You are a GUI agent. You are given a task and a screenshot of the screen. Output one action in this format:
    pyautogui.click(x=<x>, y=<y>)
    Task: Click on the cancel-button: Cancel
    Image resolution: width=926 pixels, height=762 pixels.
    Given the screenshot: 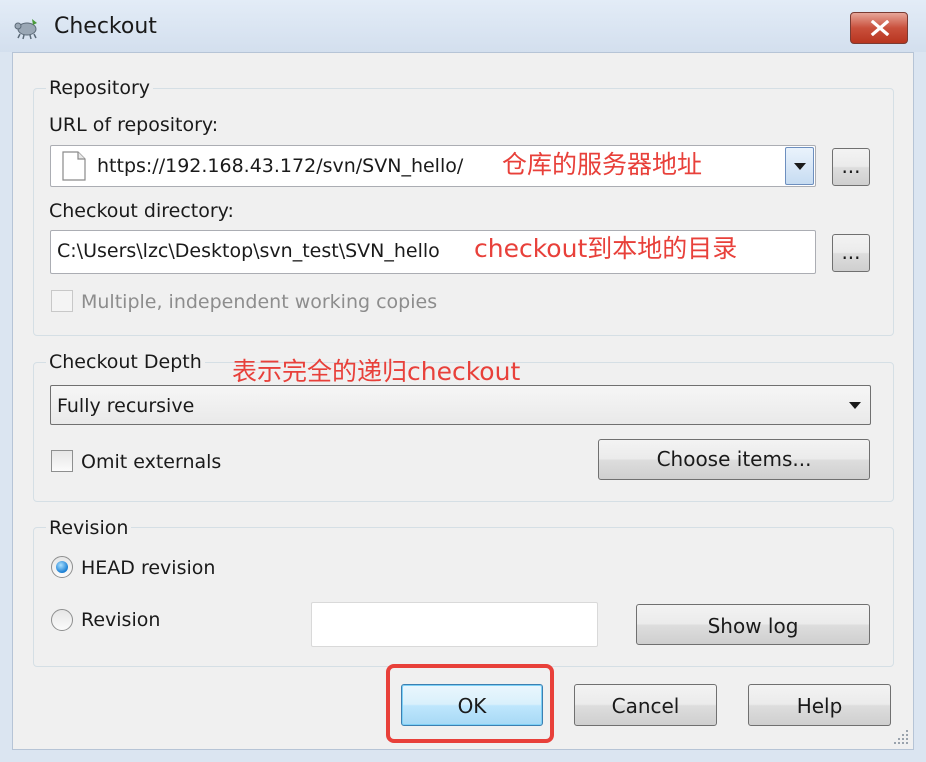 What is the action you would take?
    pyautogui.click(x=645, y=705)
    